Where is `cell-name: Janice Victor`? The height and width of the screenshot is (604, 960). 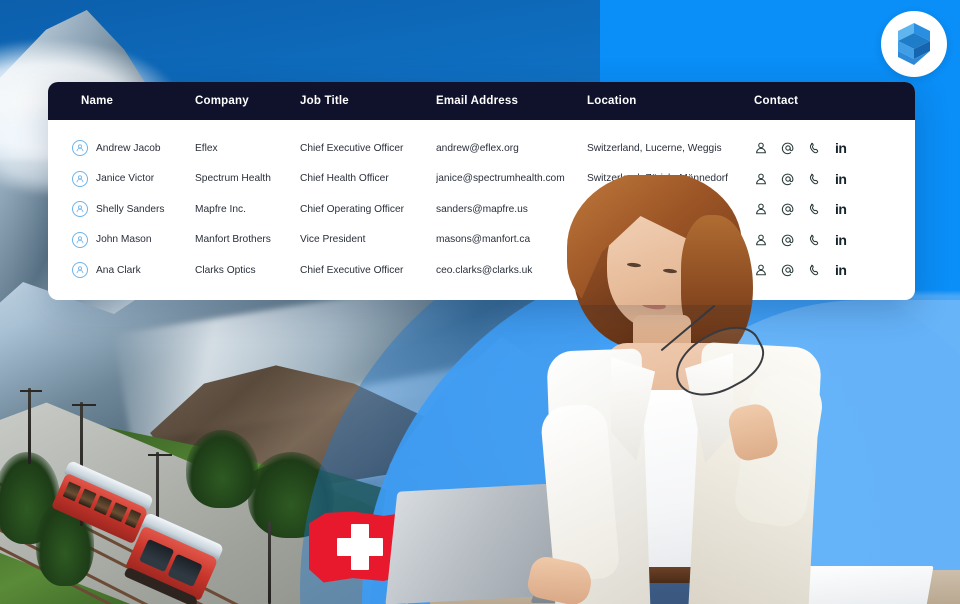 cell-name: Janice Victor is located at coordinates (121, 178).